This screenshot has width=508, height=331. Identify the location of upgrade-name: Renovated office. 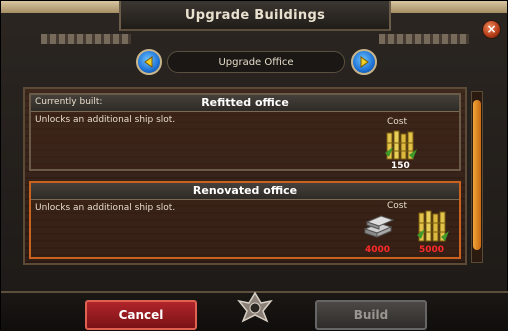
(245, 190).